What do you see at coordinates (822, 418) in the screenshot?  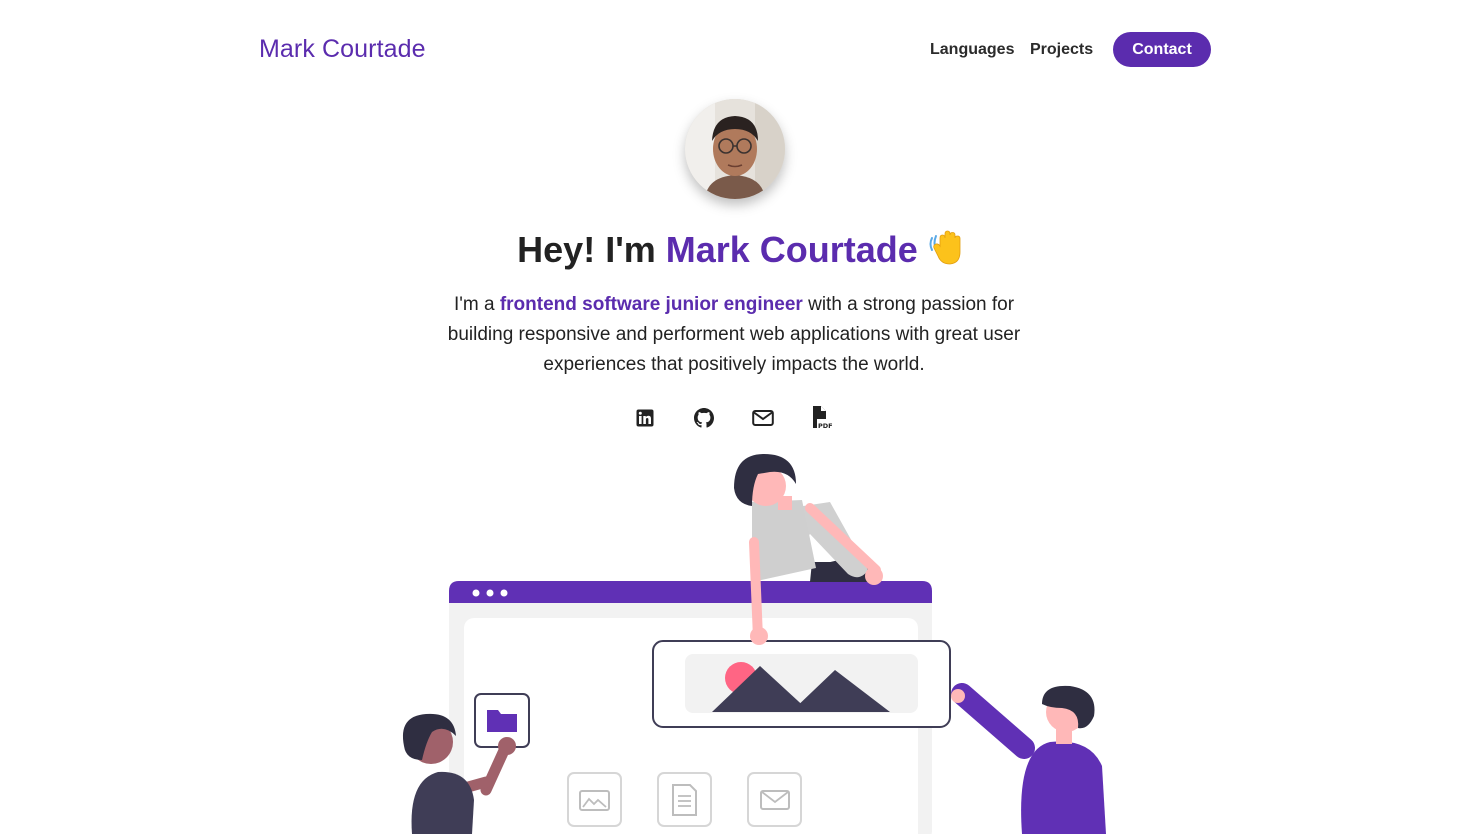 I see `pdf-resume-icon: PDF` at bounding box center [822, 418].